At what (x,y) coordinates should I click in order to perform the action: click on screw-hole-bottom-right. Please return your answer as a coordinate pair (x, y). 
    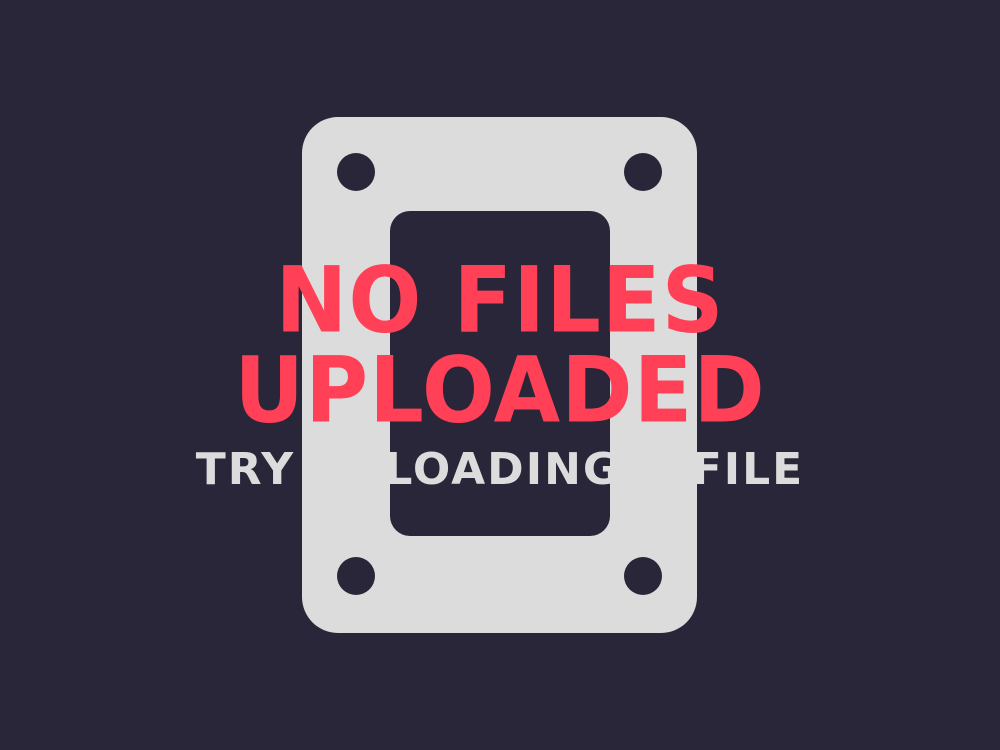
    Looking at the image, I should click on (643, 576).